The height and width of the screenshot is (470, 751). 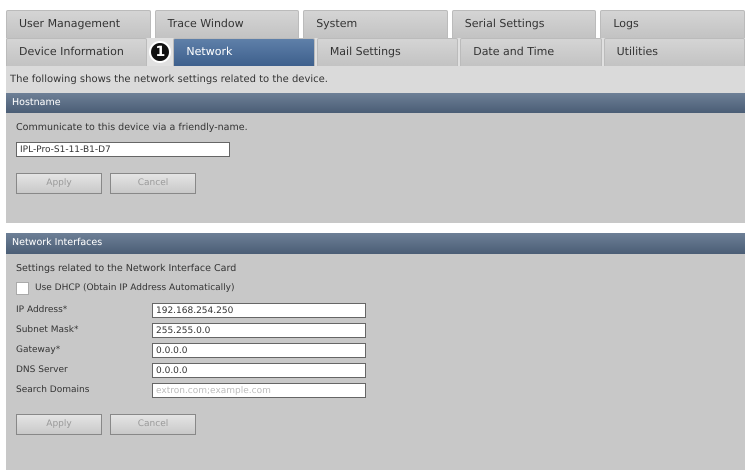 What do you see at coordinates (375, 243) in the screenshot?
I see `section-header: Network Interfaces` at bounding box center [375, 243].